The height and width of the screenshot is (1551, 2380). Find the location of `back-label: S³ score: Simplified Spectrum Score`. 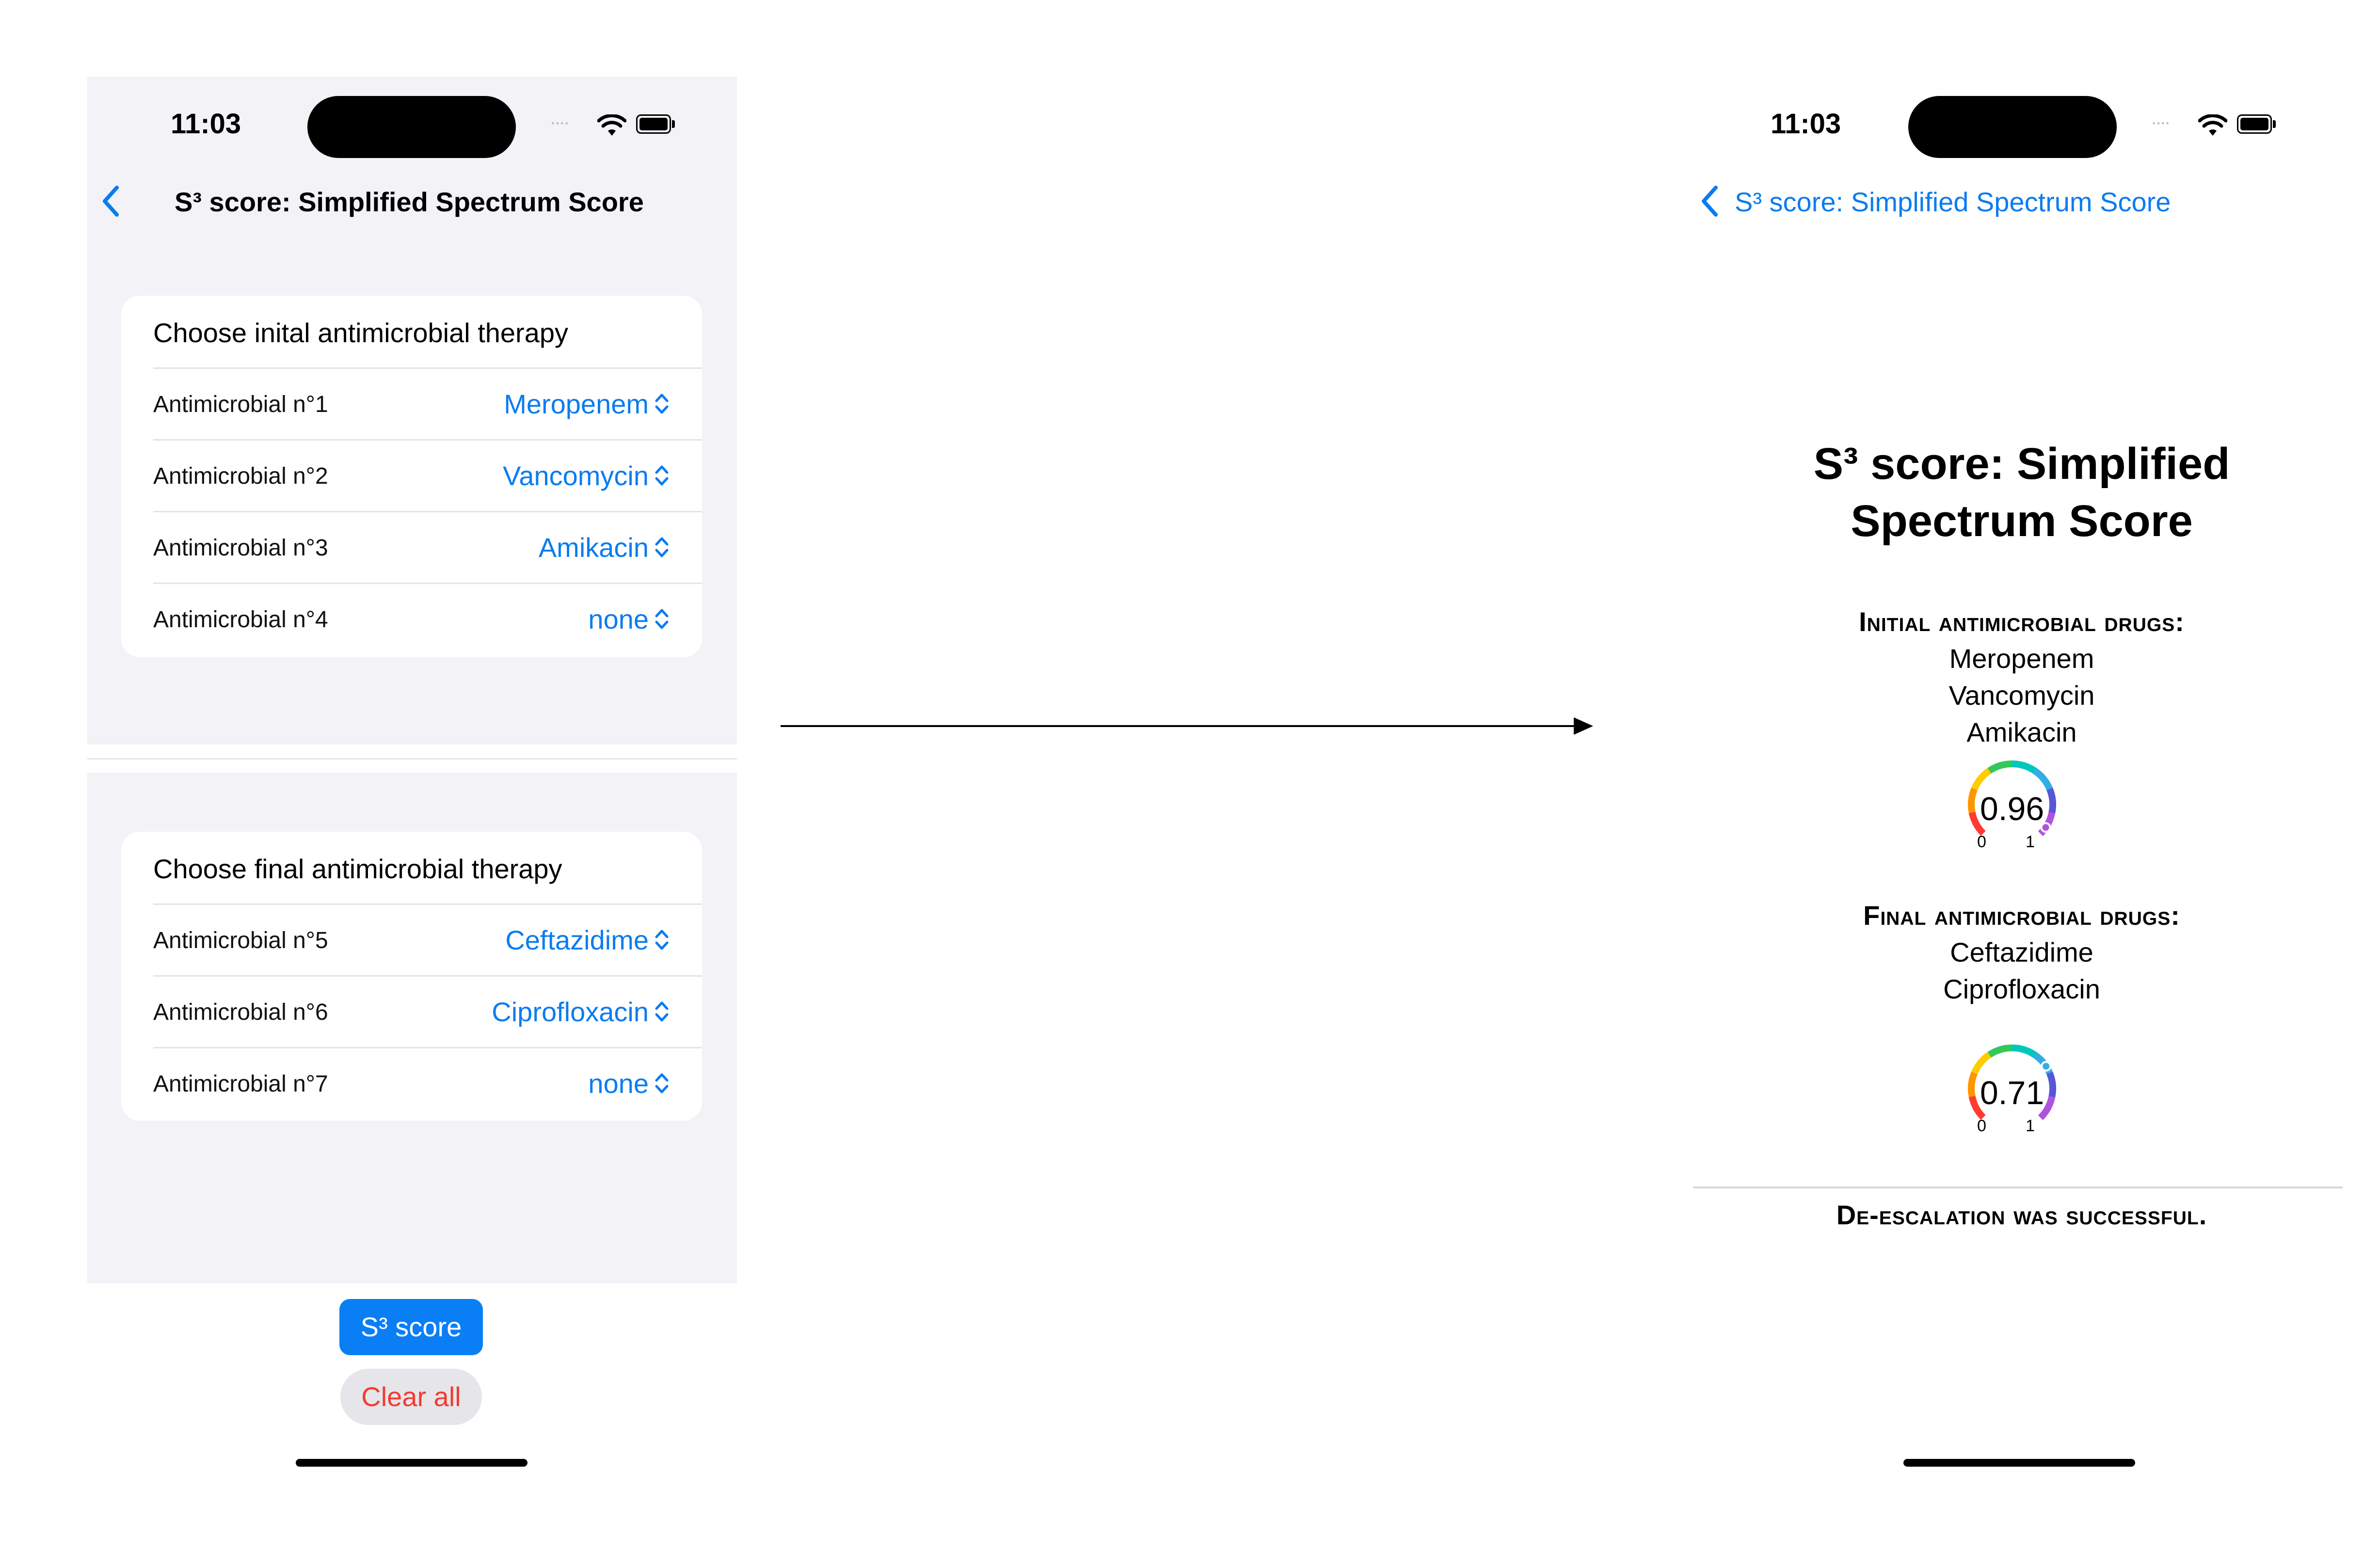

back-label: S³ score: Simplified Spectrum Score is located at coordinates (1953, 202).